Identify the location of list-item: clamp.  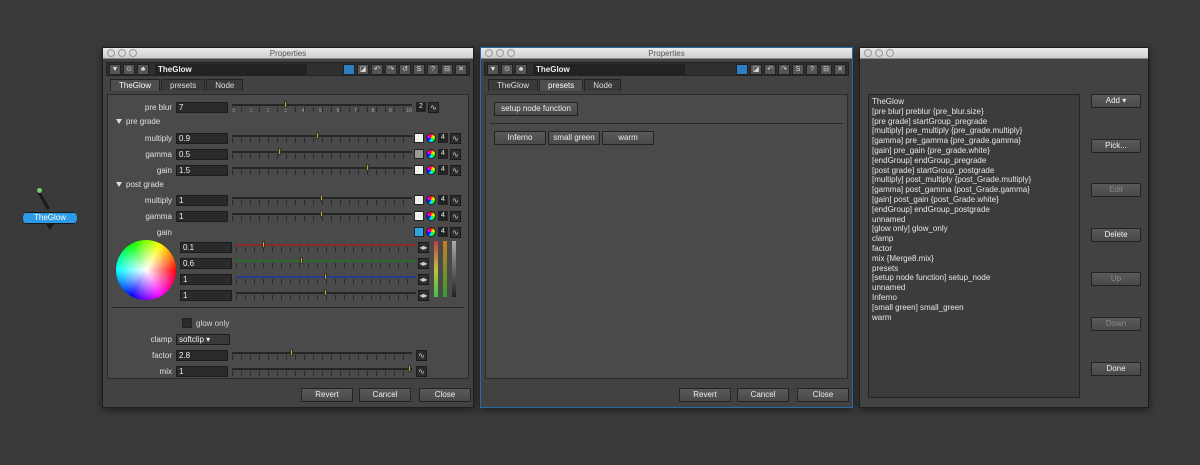
(974, 239).